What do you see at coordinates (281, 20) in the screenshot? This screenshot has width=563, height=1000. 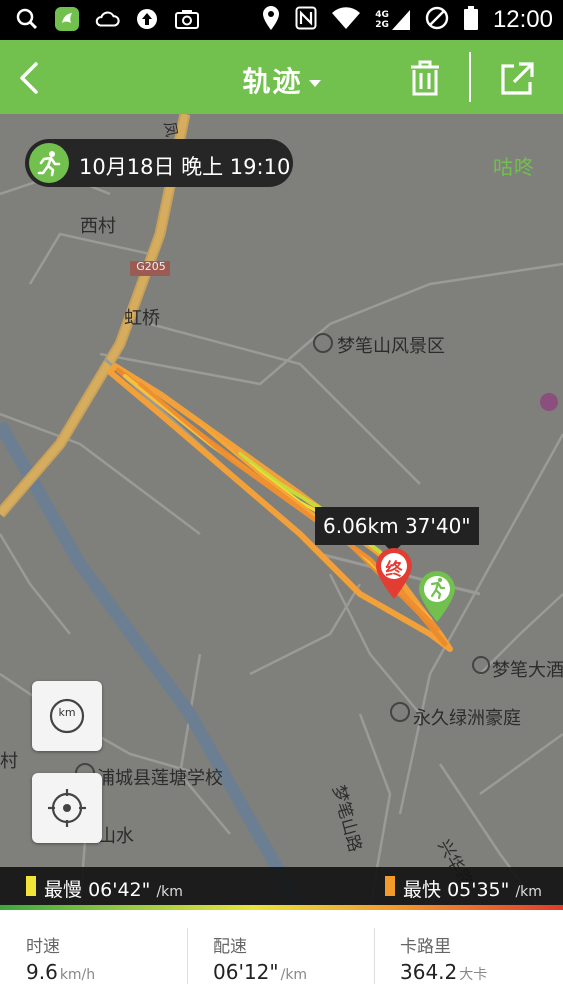 I see `status-bar: 4G 2G 12:00` at bounding box center [281, 20].